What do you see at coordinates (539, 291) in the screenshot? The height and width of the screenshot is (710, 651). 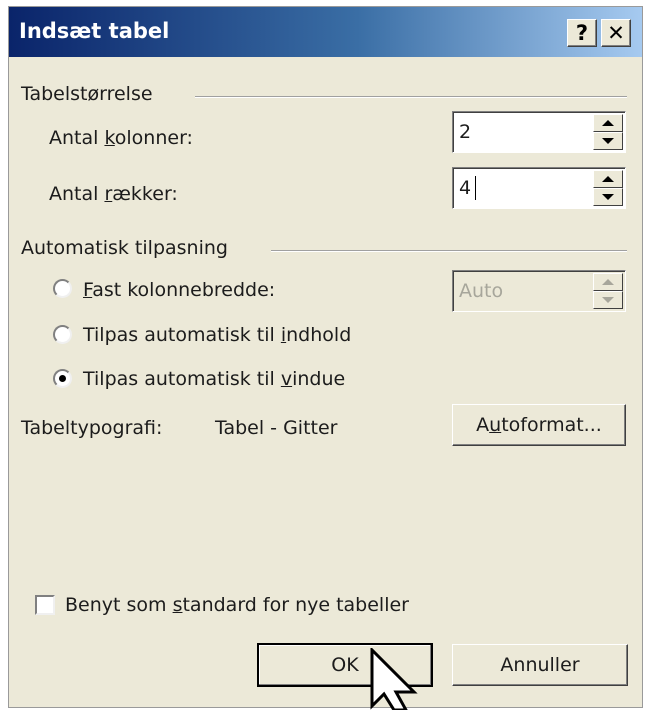 I see `fixed-width-spinner: Auto` at bounding box center [539, 291].